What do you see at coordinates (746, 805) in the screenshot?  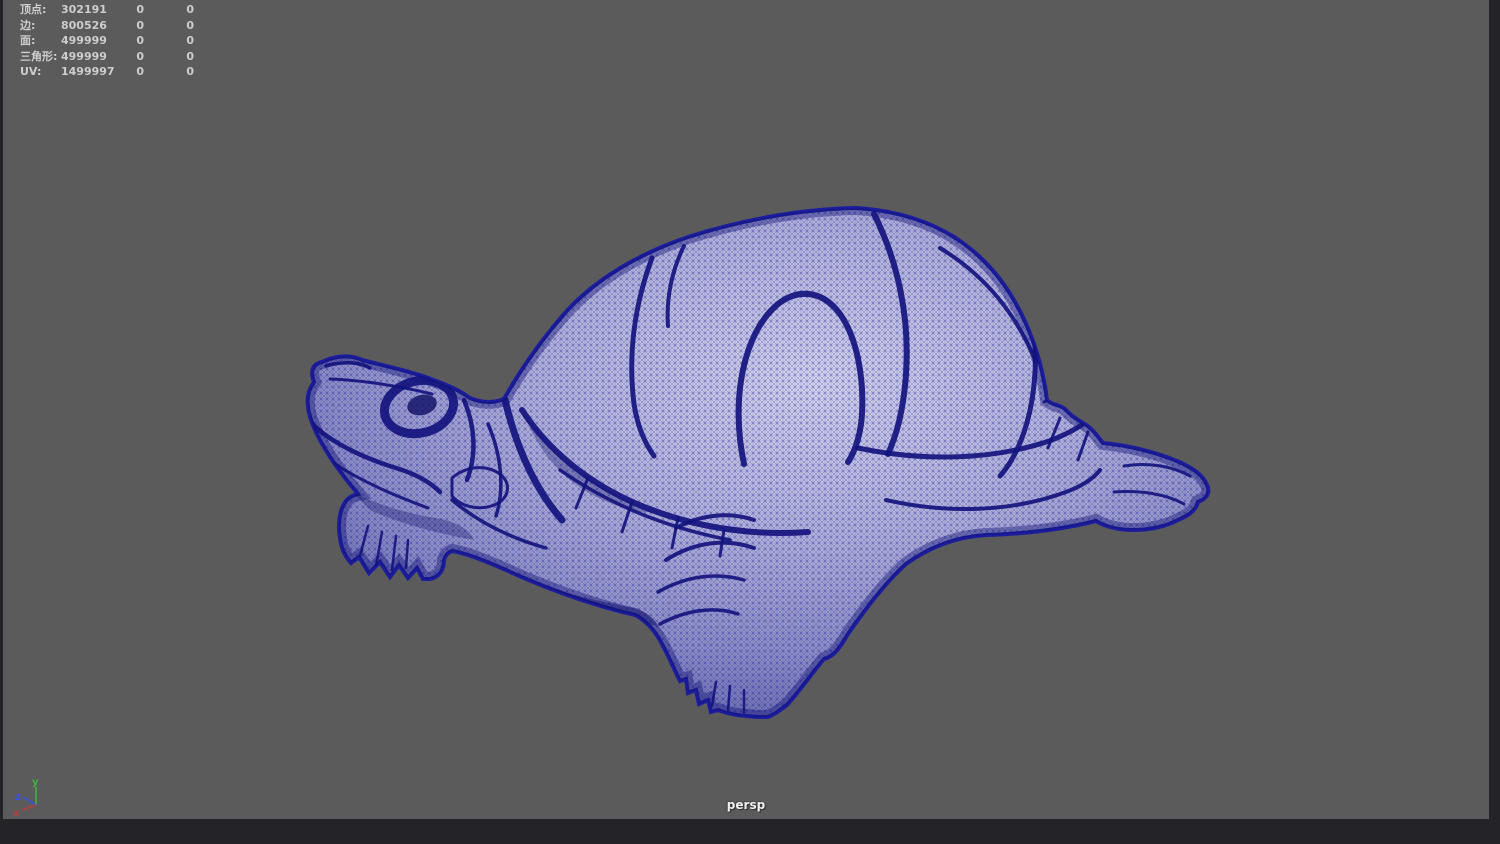 I see `camera-name-label: persp` at bounding box center [746, 805].